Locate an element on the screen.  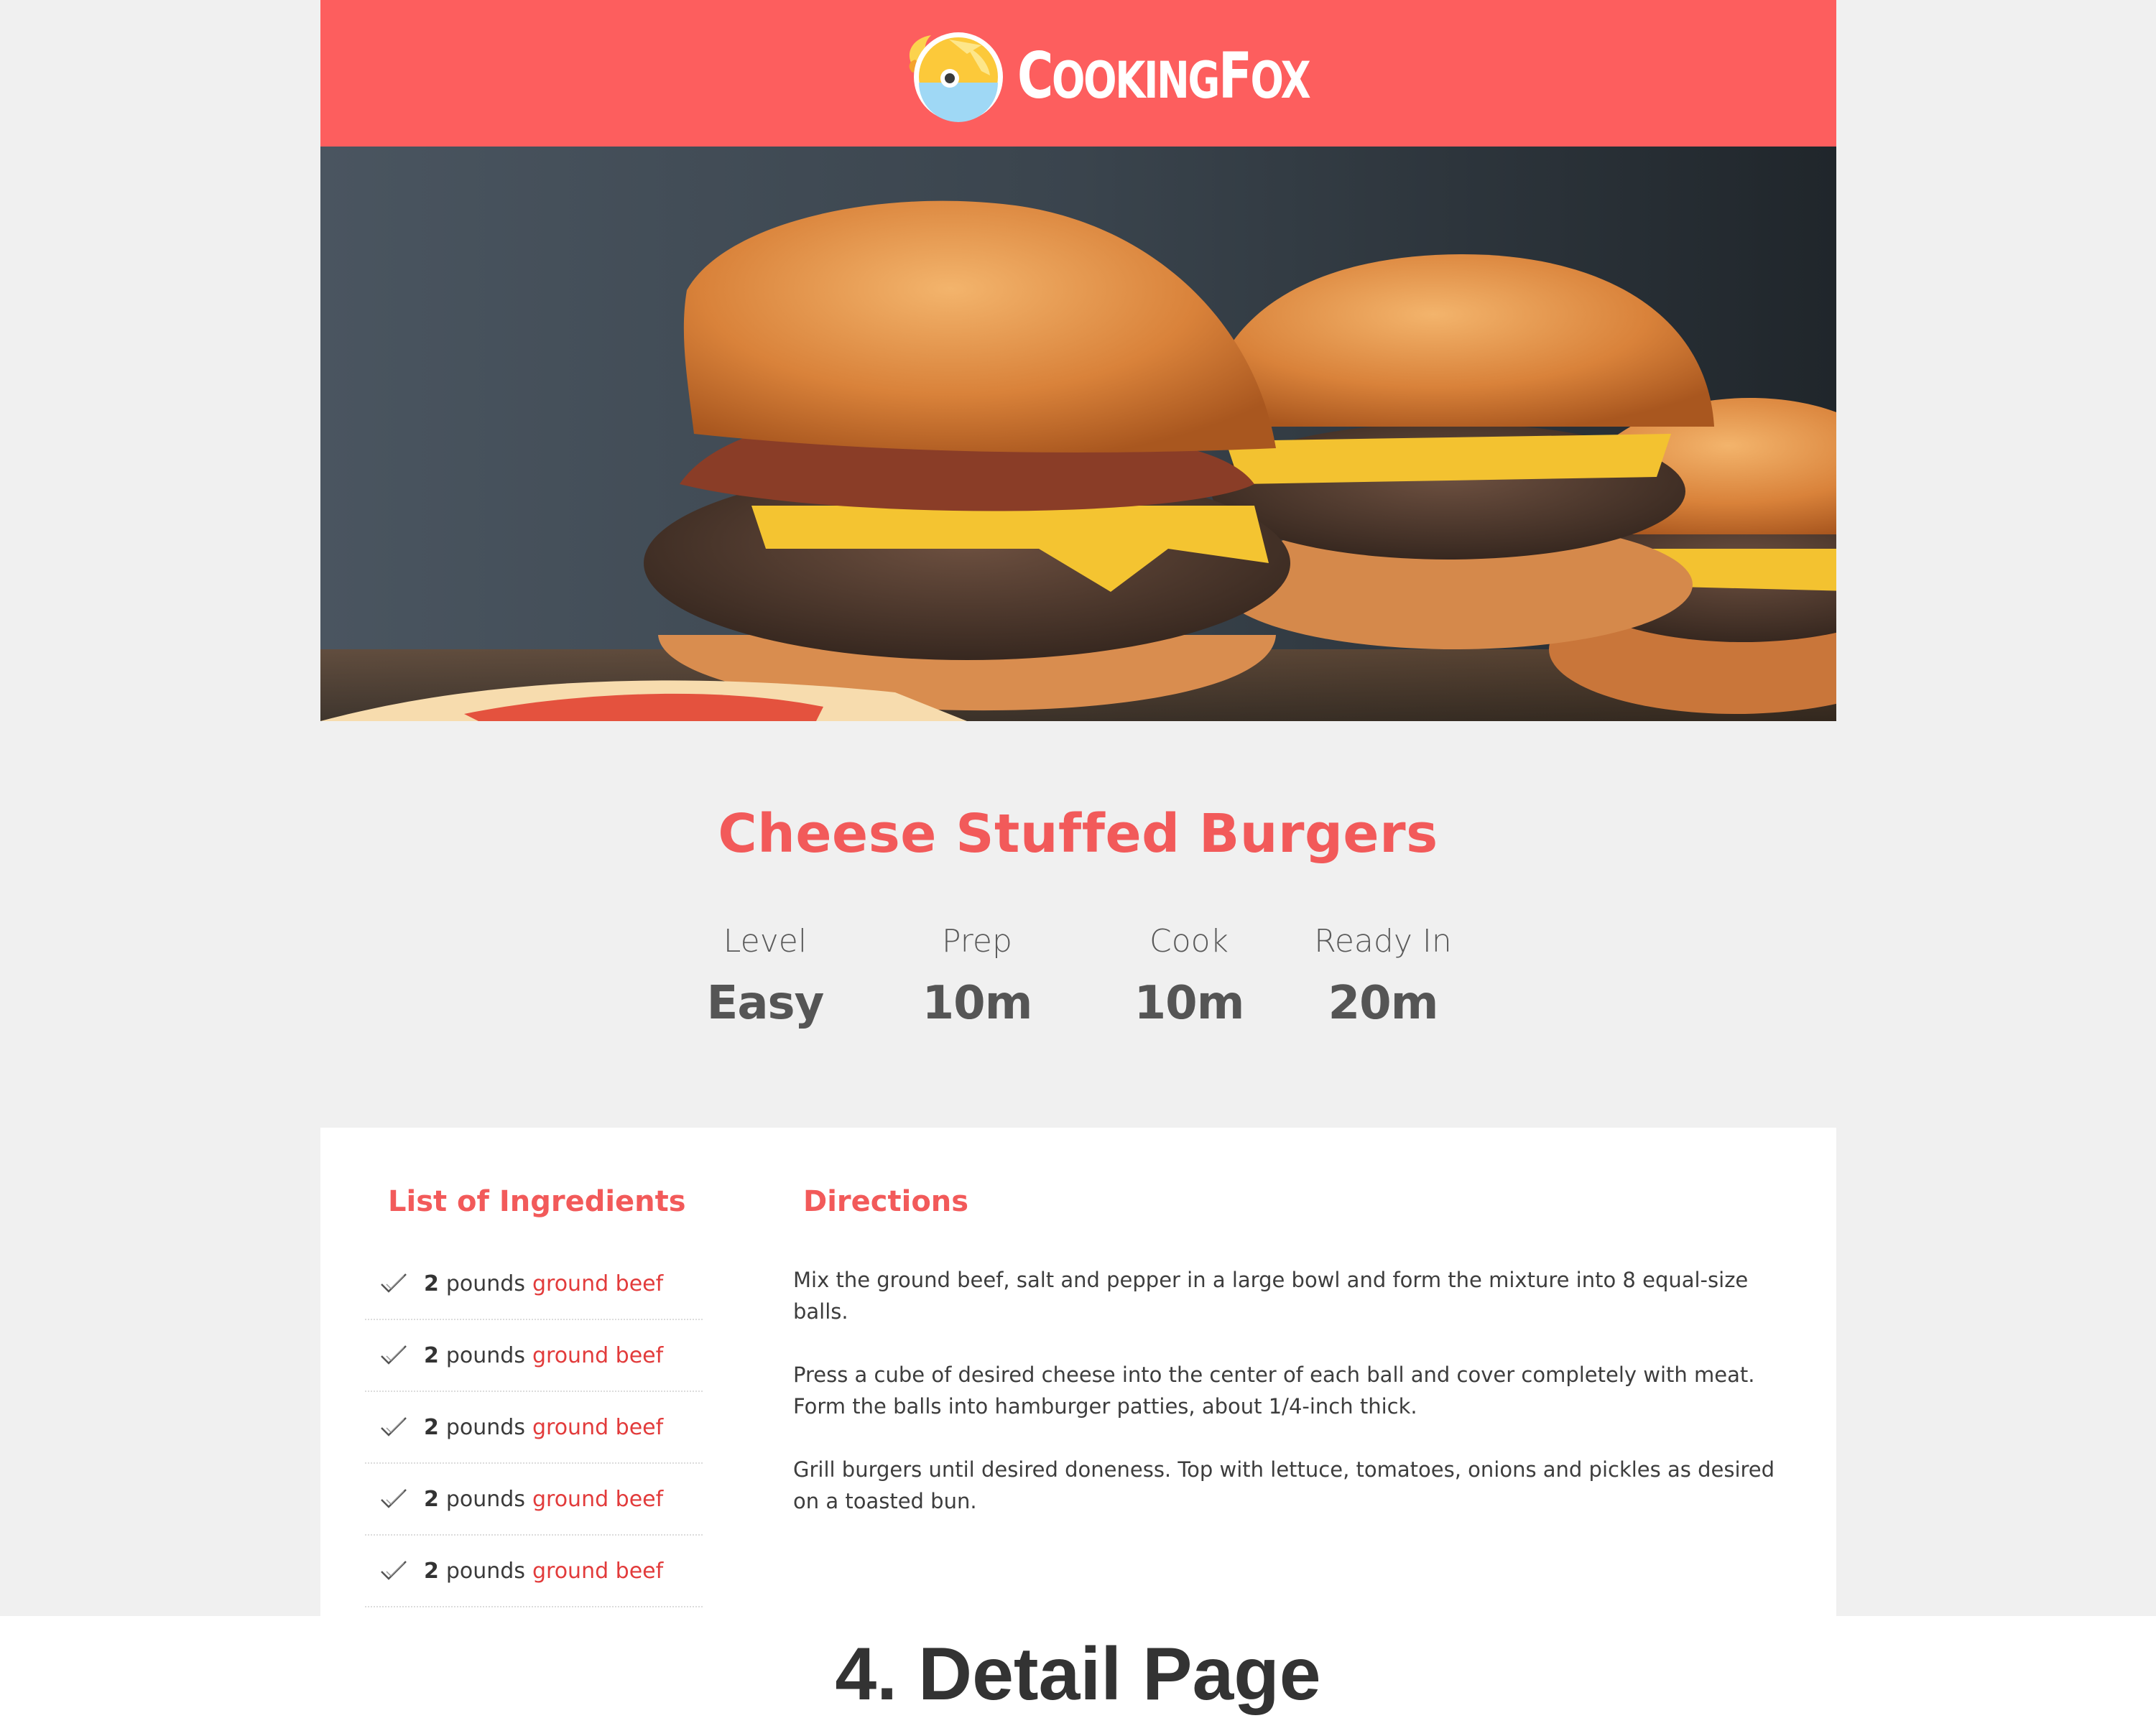
page-caption: 4. Detail Page is located at coordinates (1078, 1674).